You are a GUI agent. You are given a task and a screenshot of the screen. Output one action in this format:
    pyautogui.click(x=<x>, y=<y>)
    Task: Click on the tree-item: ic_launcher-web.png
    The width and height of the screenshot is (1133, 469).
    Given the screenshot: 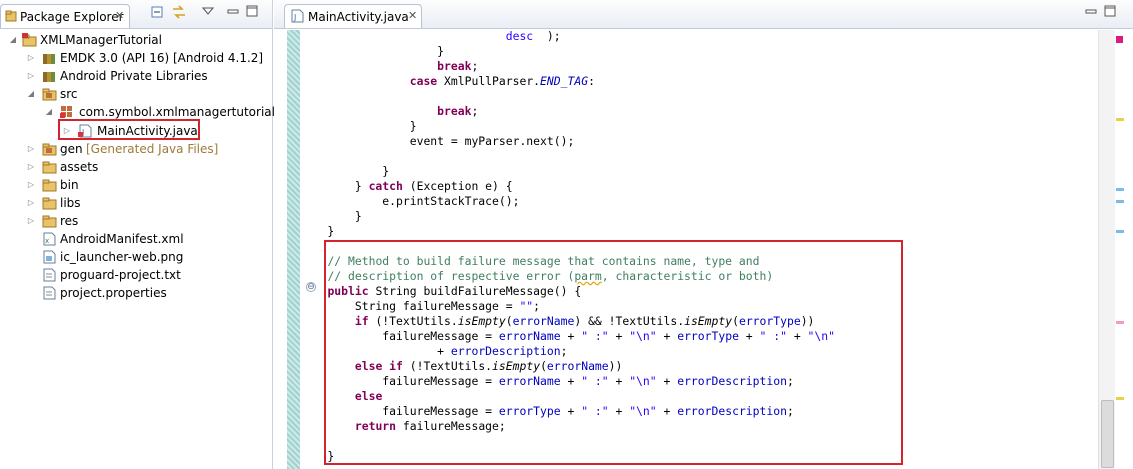 What is the action you would take?
    pyautogui.click(x=135, y=257)
    